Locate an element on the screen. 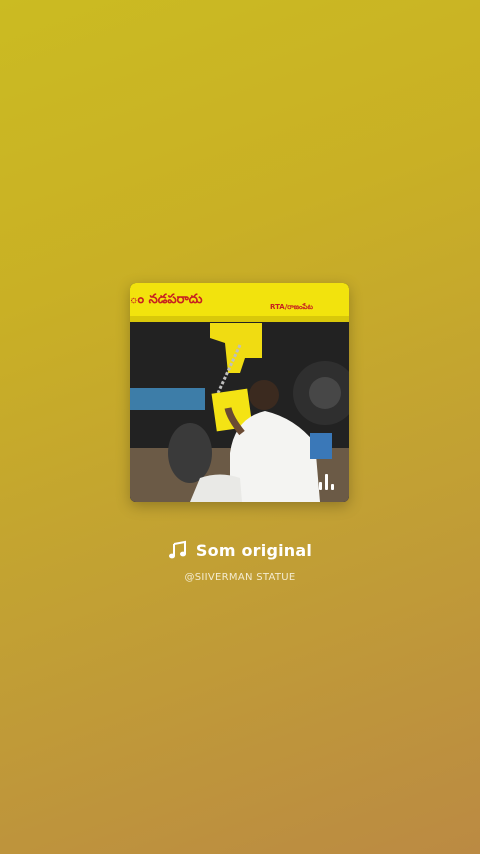  album-cover: ం నడపరాదు RTA/రాజంపేట is located at coordinates (239, 392).